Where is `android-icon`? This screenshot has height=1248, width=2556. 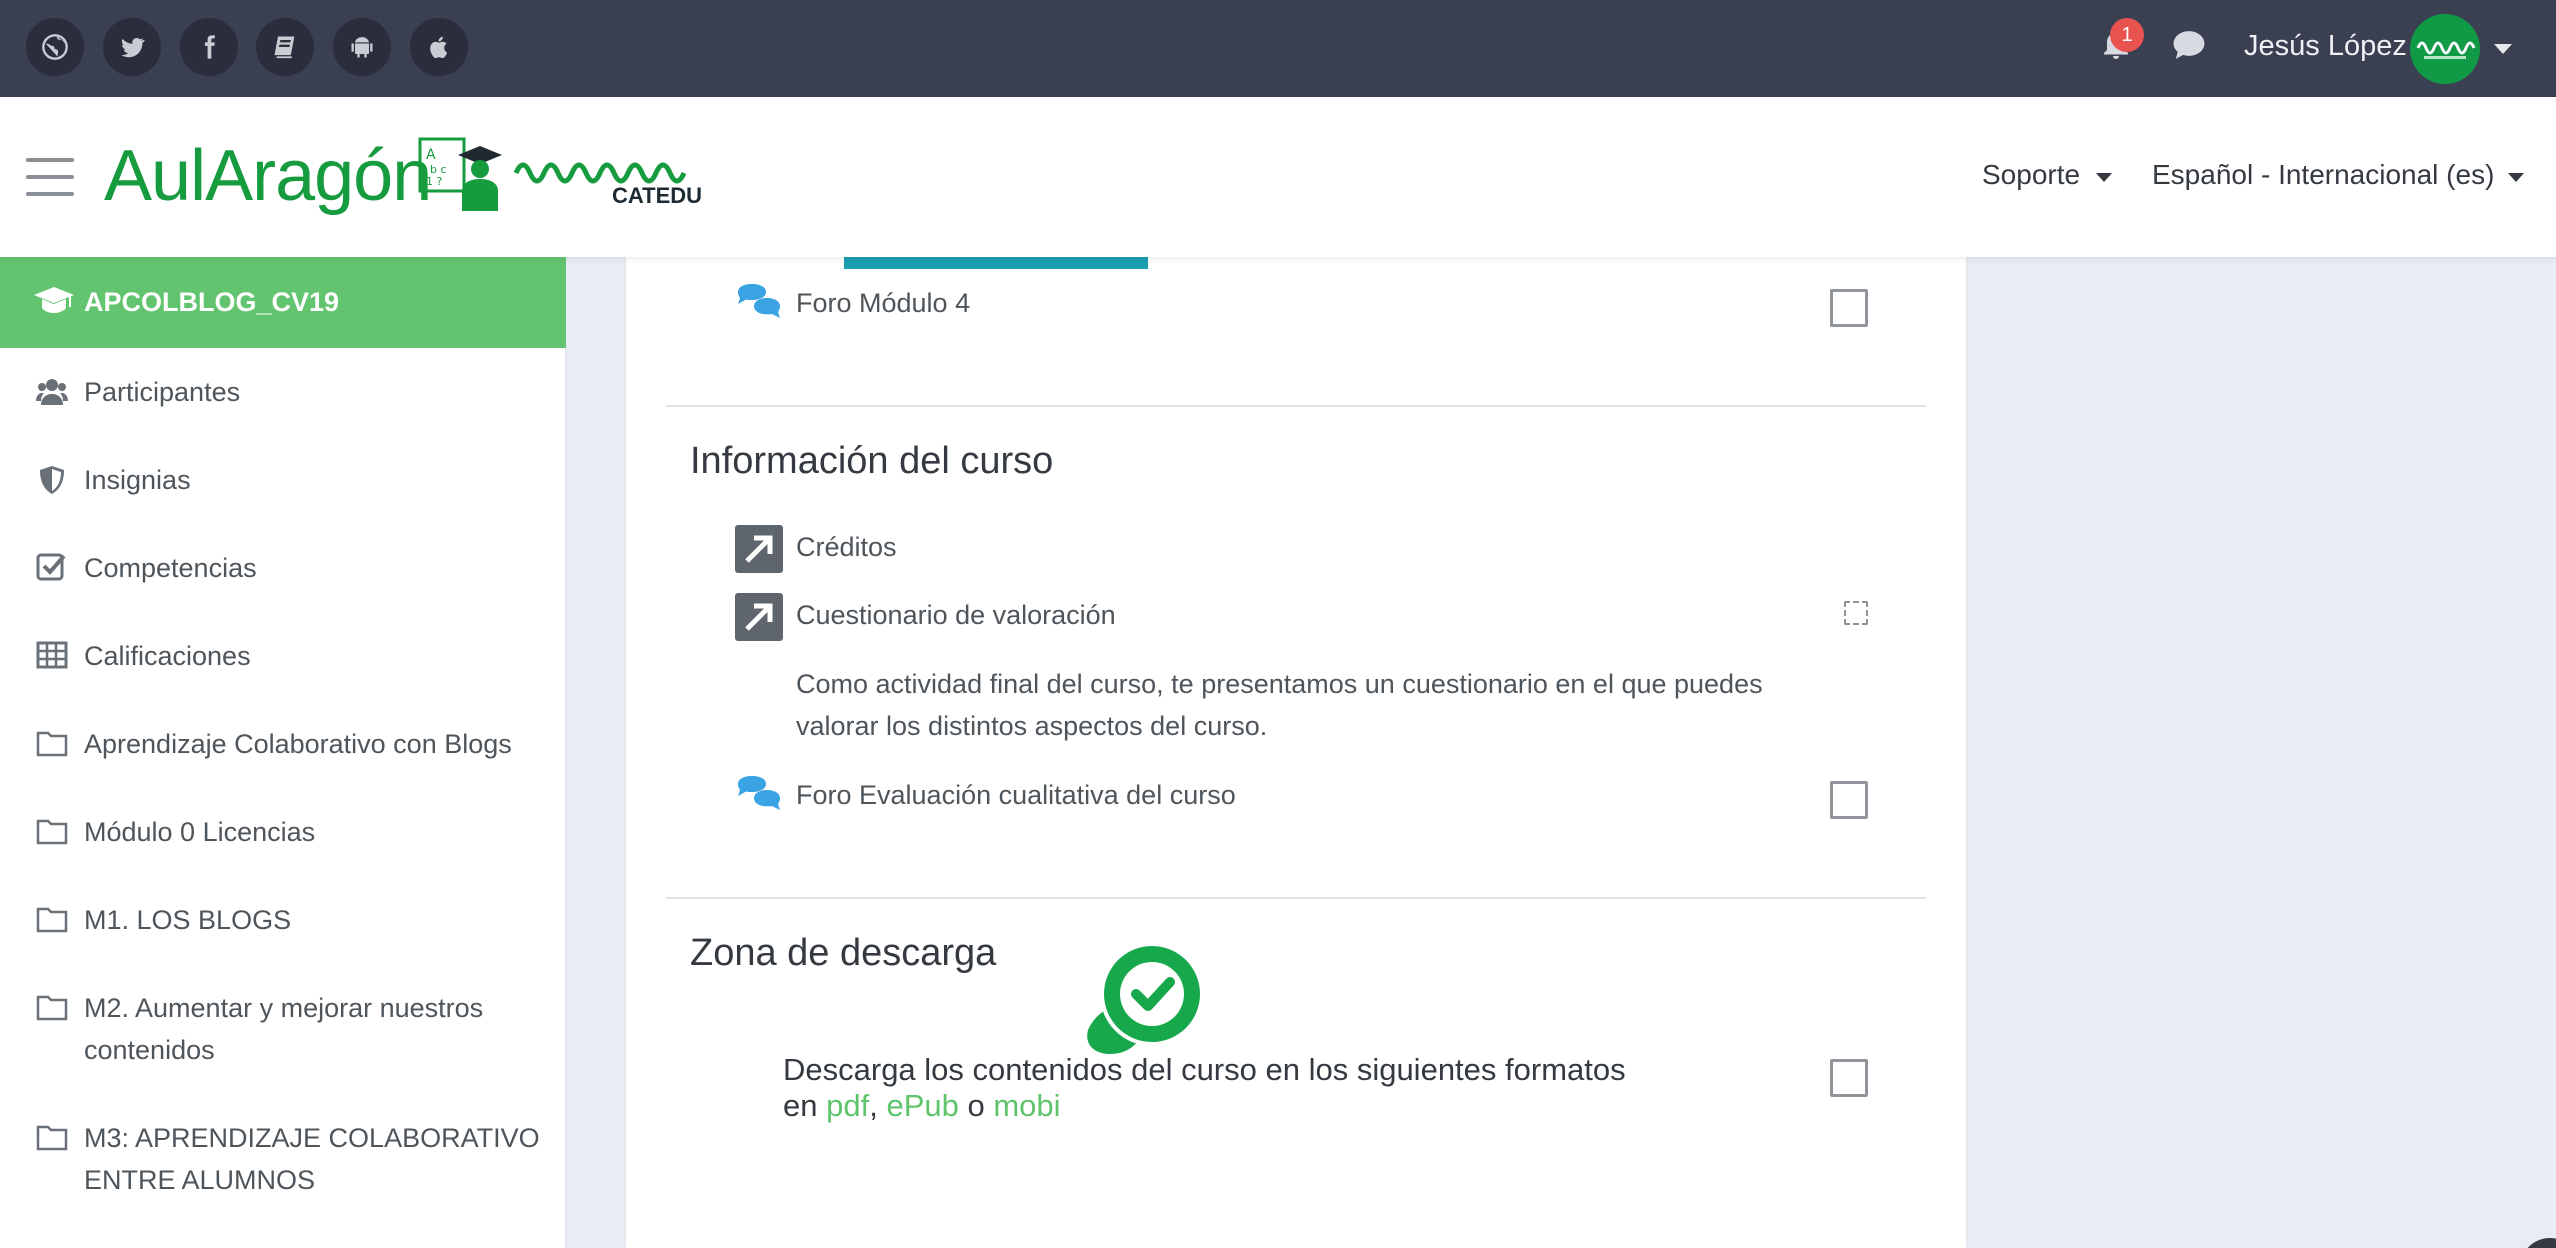
android-icon is located at coordinates (362, 47).